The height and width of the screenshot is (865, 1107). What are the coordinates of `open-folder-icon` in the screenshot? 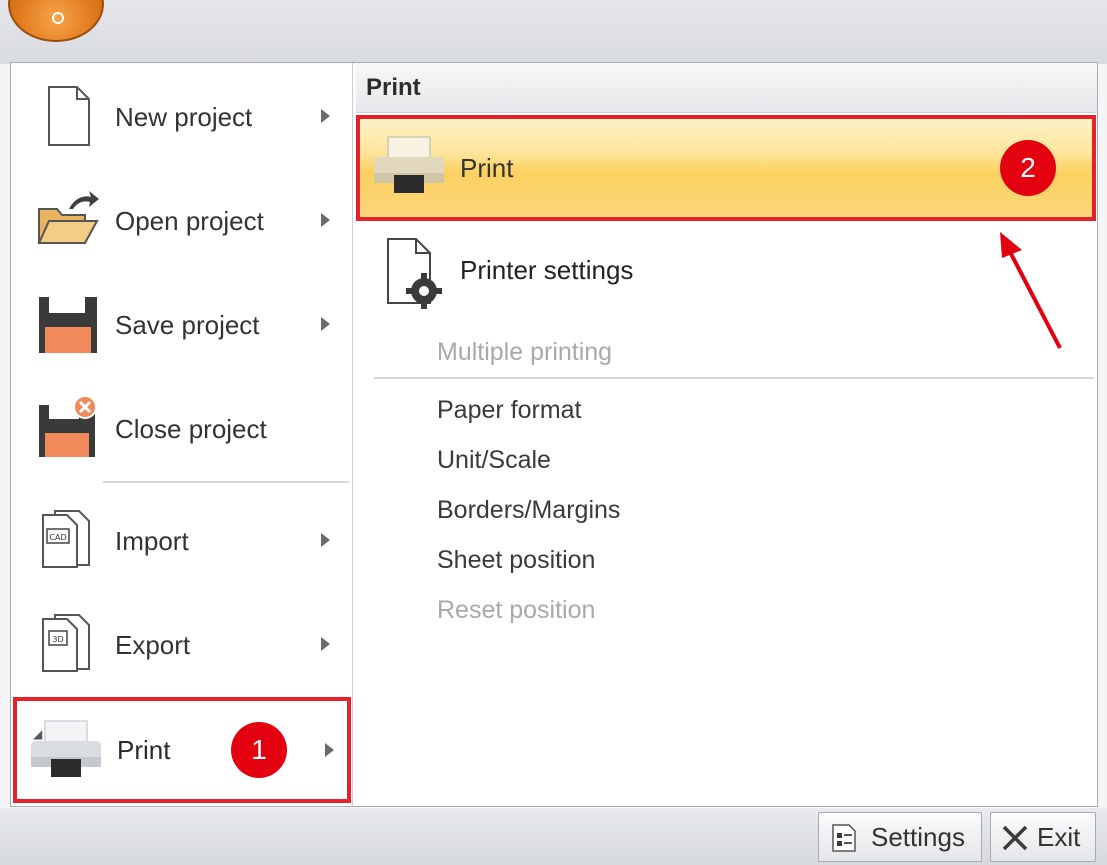 It's located at (68, 217).